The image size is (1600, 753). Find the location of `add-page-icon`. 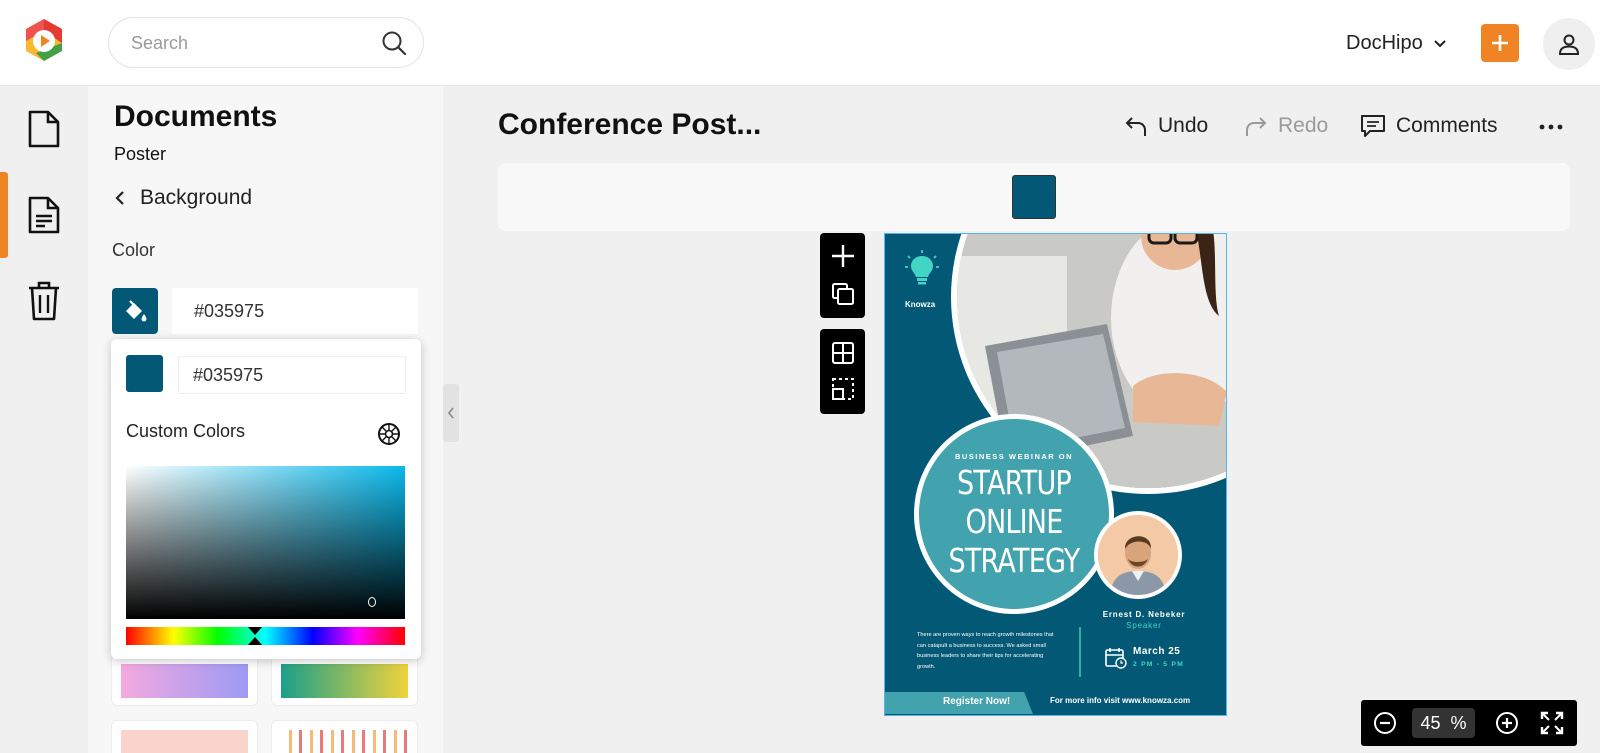

add-page-icon is located at coordinates (843, 258).